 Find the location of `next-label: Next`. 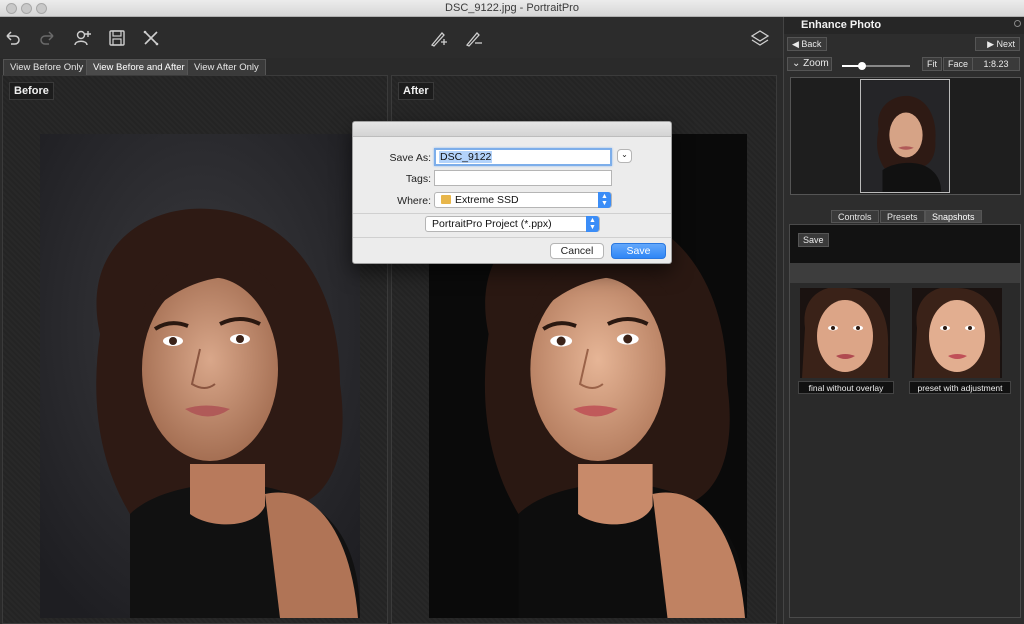

next-label: Next is located at coordinates (1005, 44).